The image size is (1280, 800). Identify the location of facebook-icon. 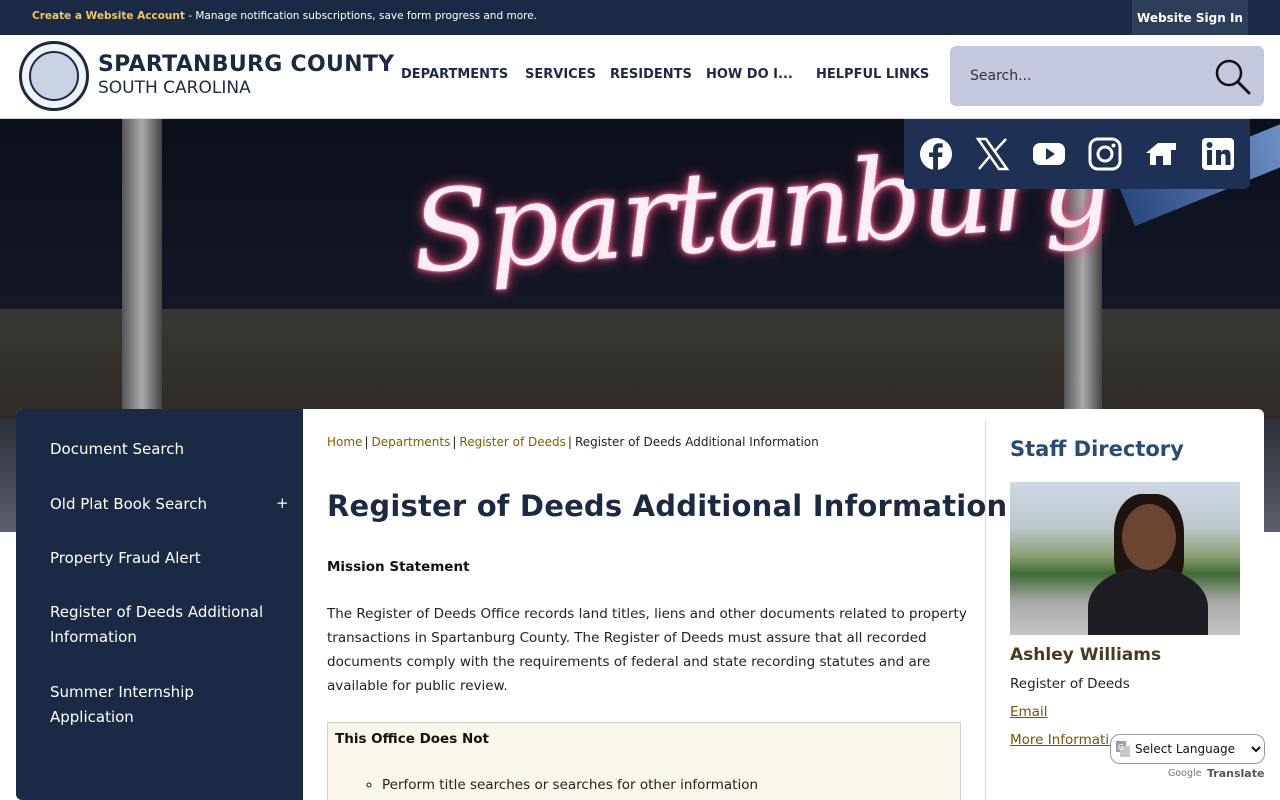
(936, 154).